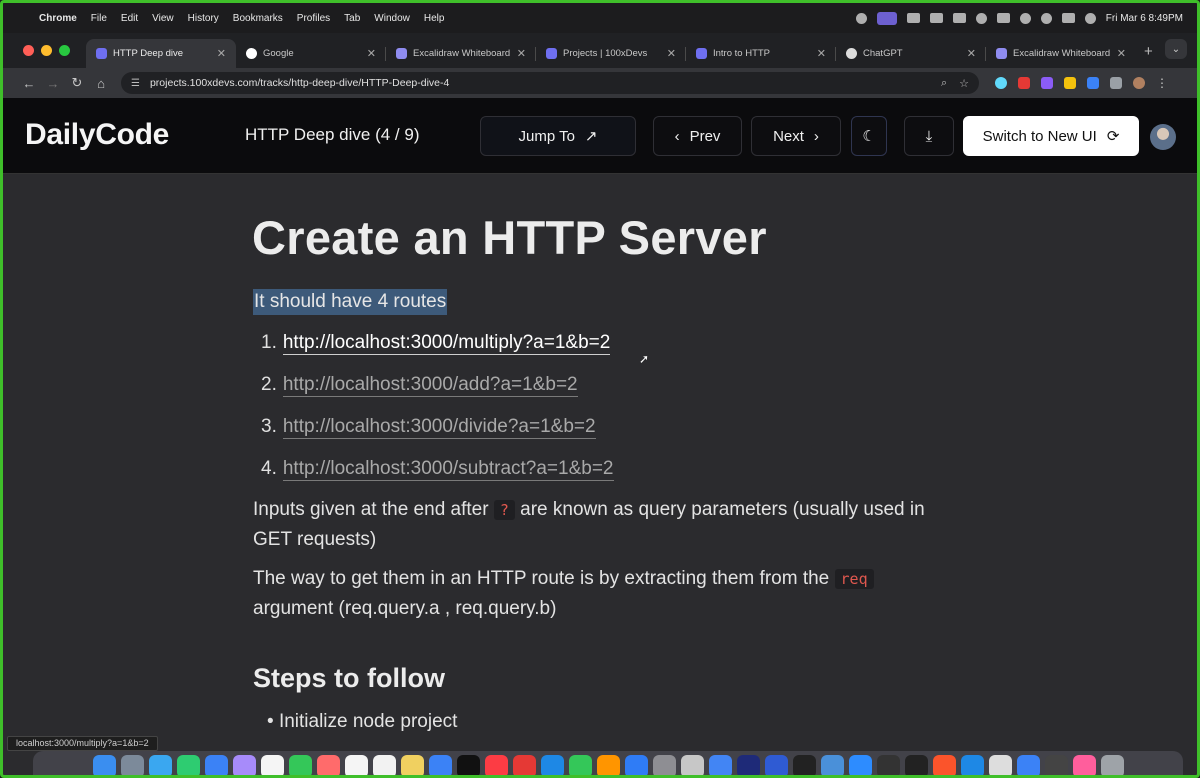  What do you see at coordinates (1162, 83) in the screenshot?
I see `chrome-menu-icon: ⋮` at bounding box center [1162, 83].